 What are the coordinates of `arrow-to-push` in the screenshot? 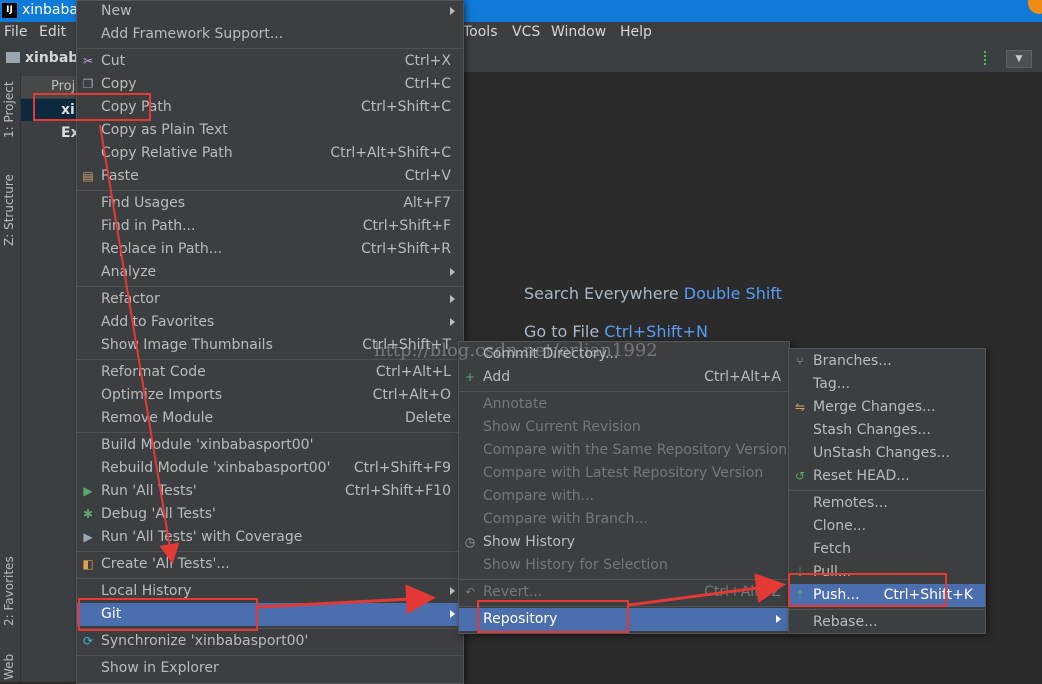 It's located at (707, 590).